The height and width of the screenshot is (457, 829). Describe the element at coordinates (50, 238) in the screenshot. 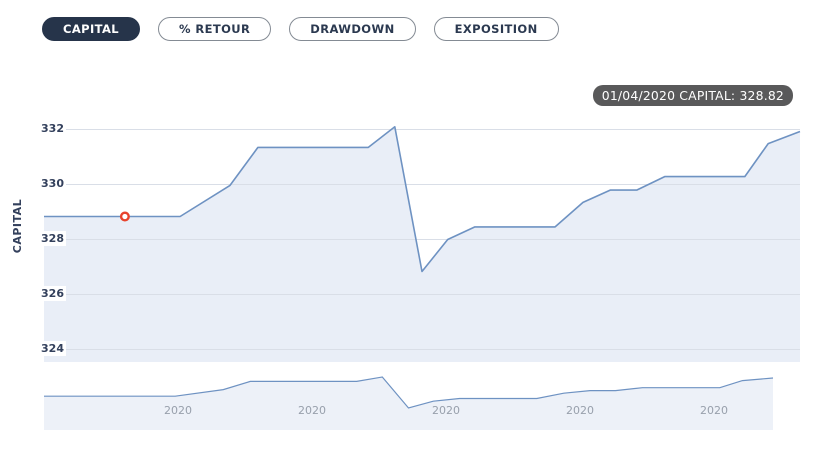

I see `y-tick-label: 328` at that location.